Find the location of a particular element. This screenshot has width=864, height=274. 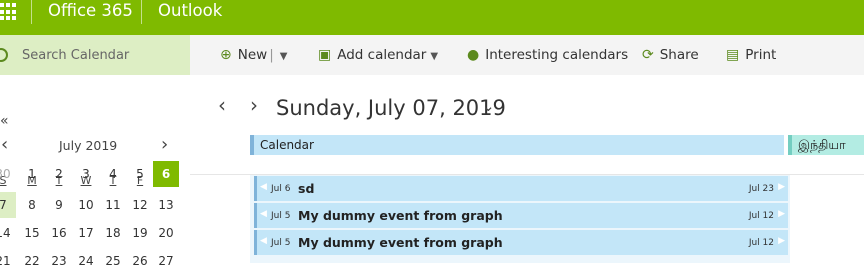

mini-calendar-day: 3 is located at coordinates (86, 174).